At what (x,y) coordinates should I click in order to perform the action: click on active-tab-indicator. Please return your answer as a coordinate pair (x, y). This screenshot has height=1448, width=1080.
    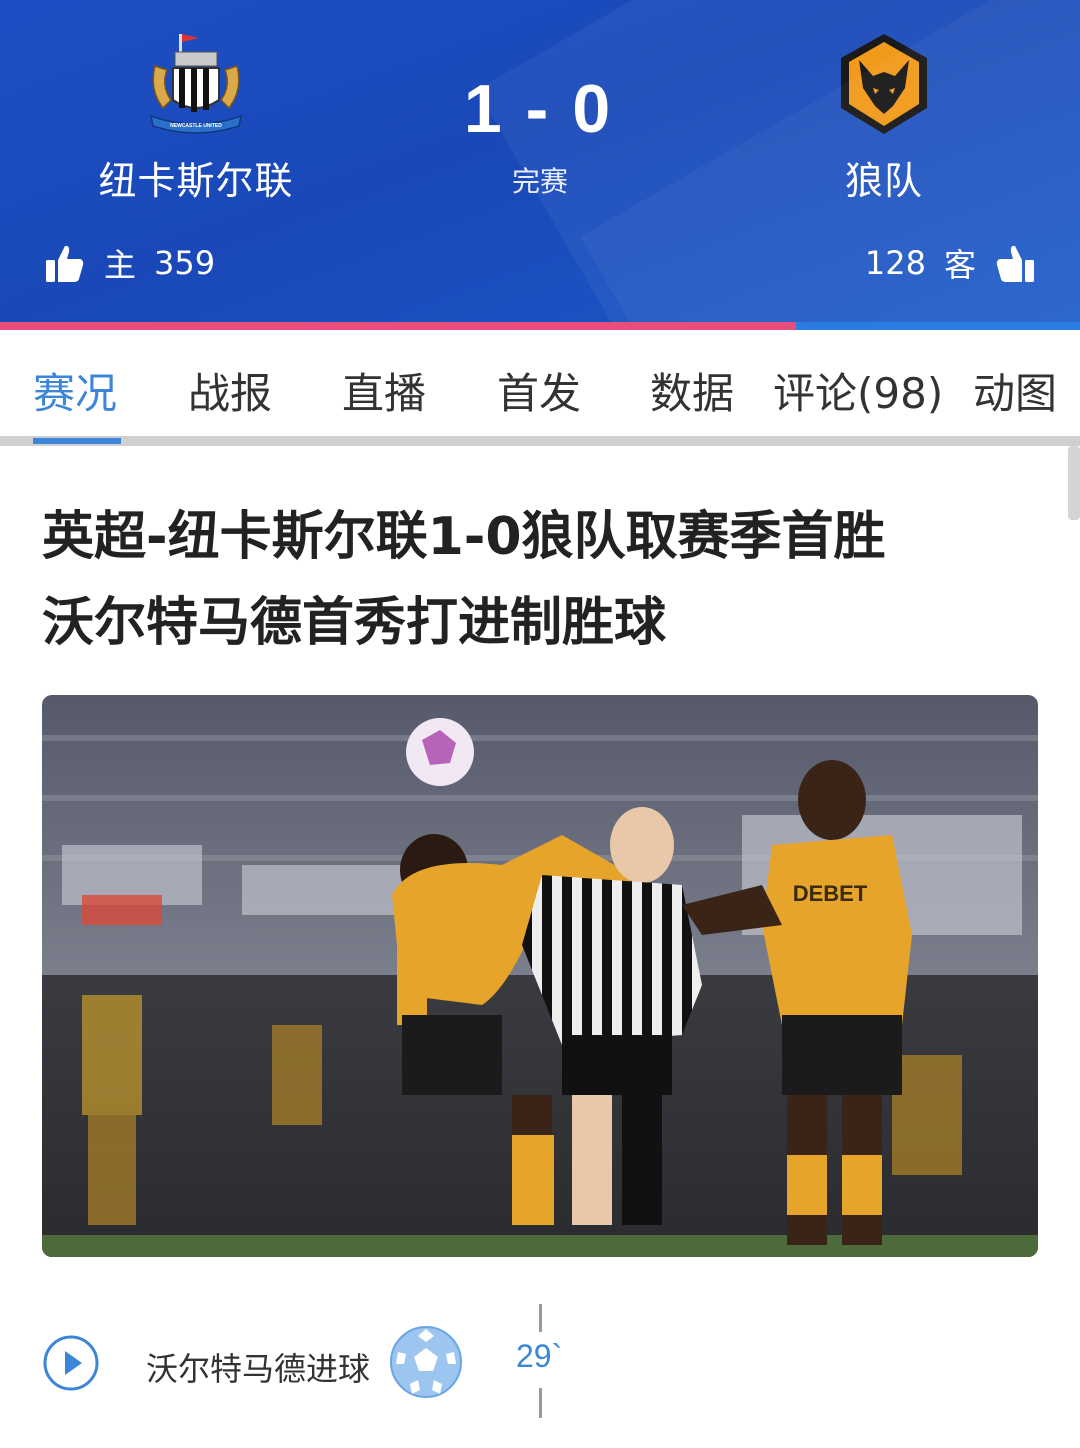
    Looking at the image, I should click on (77, 441).